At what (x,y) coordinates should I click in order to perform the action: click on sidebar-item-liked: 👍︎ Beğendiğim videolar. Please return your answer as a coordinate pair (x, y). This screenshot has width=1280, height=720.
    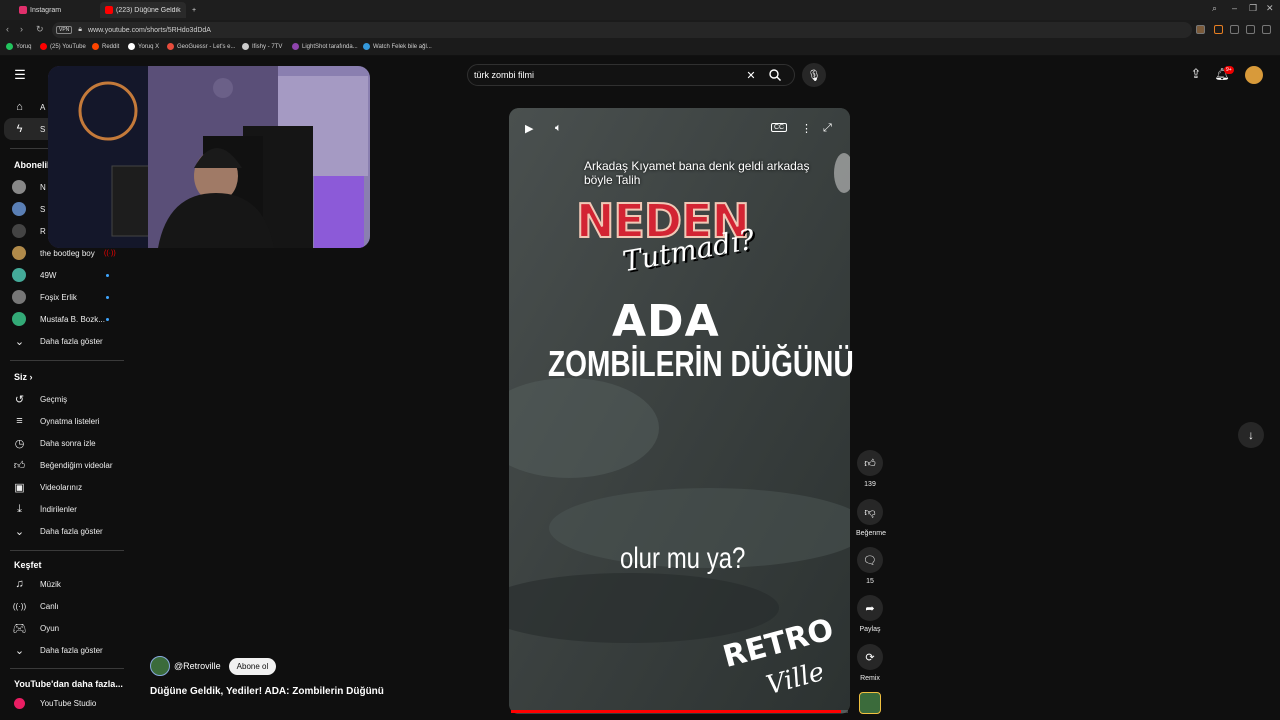
    Looking at the image, I should click on (64, 465).